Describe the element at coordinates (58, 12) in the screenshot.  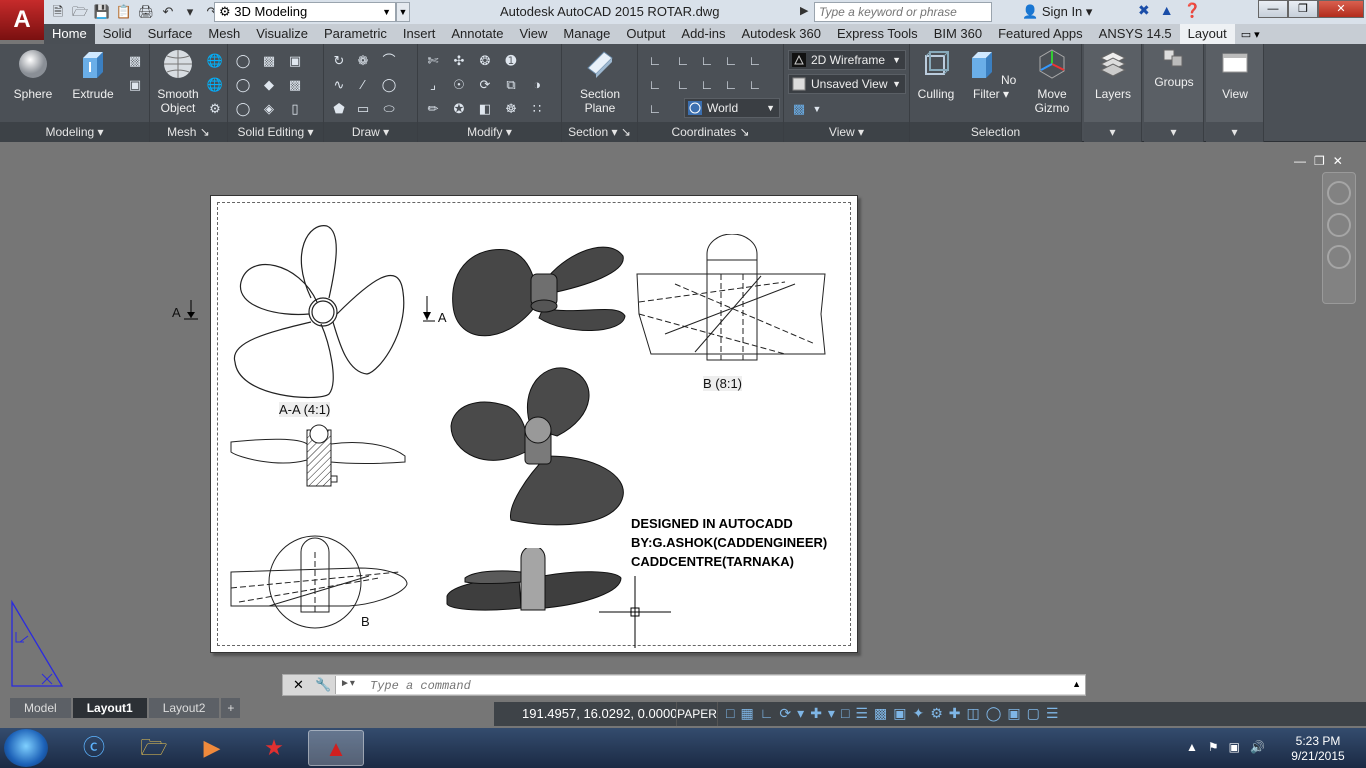
I see `new-file-icon: 🗎` at that location.